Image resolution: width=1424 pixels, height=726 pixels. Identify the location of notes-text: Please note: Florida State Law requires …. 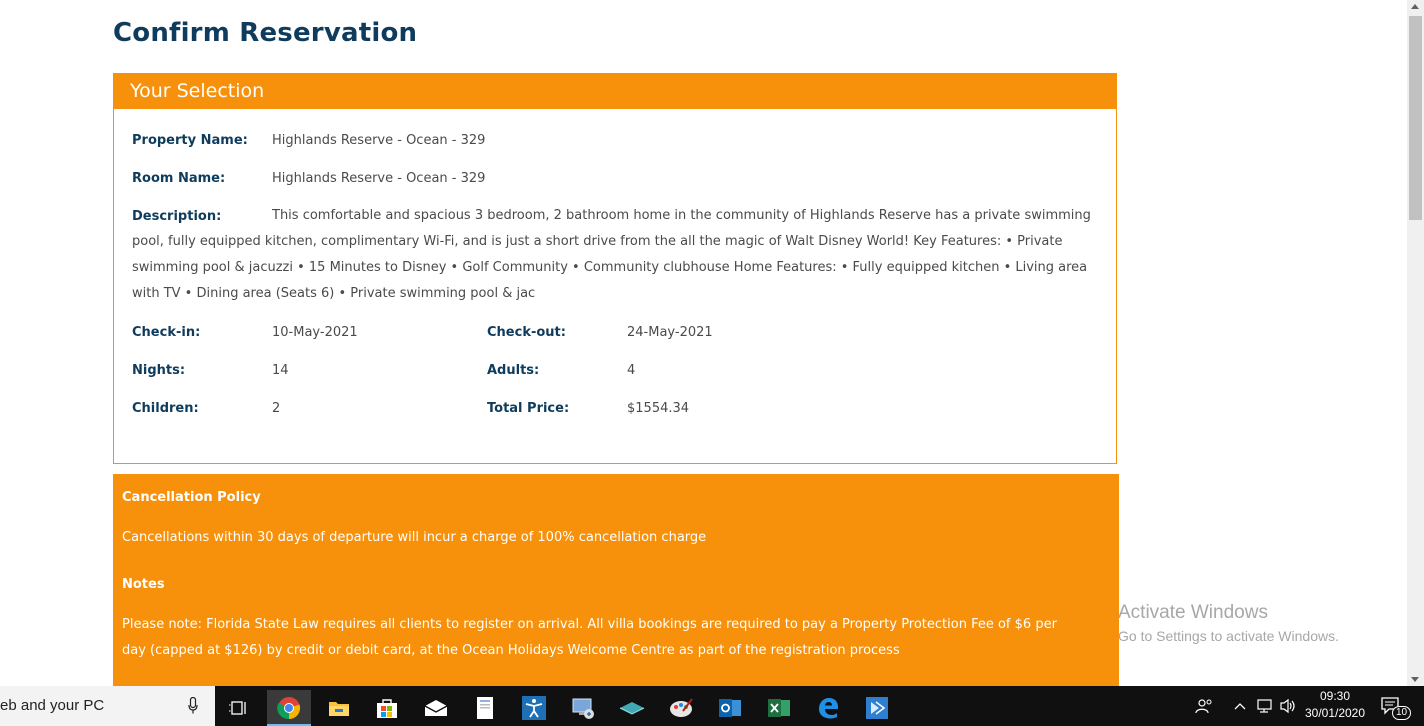
(589, 637).